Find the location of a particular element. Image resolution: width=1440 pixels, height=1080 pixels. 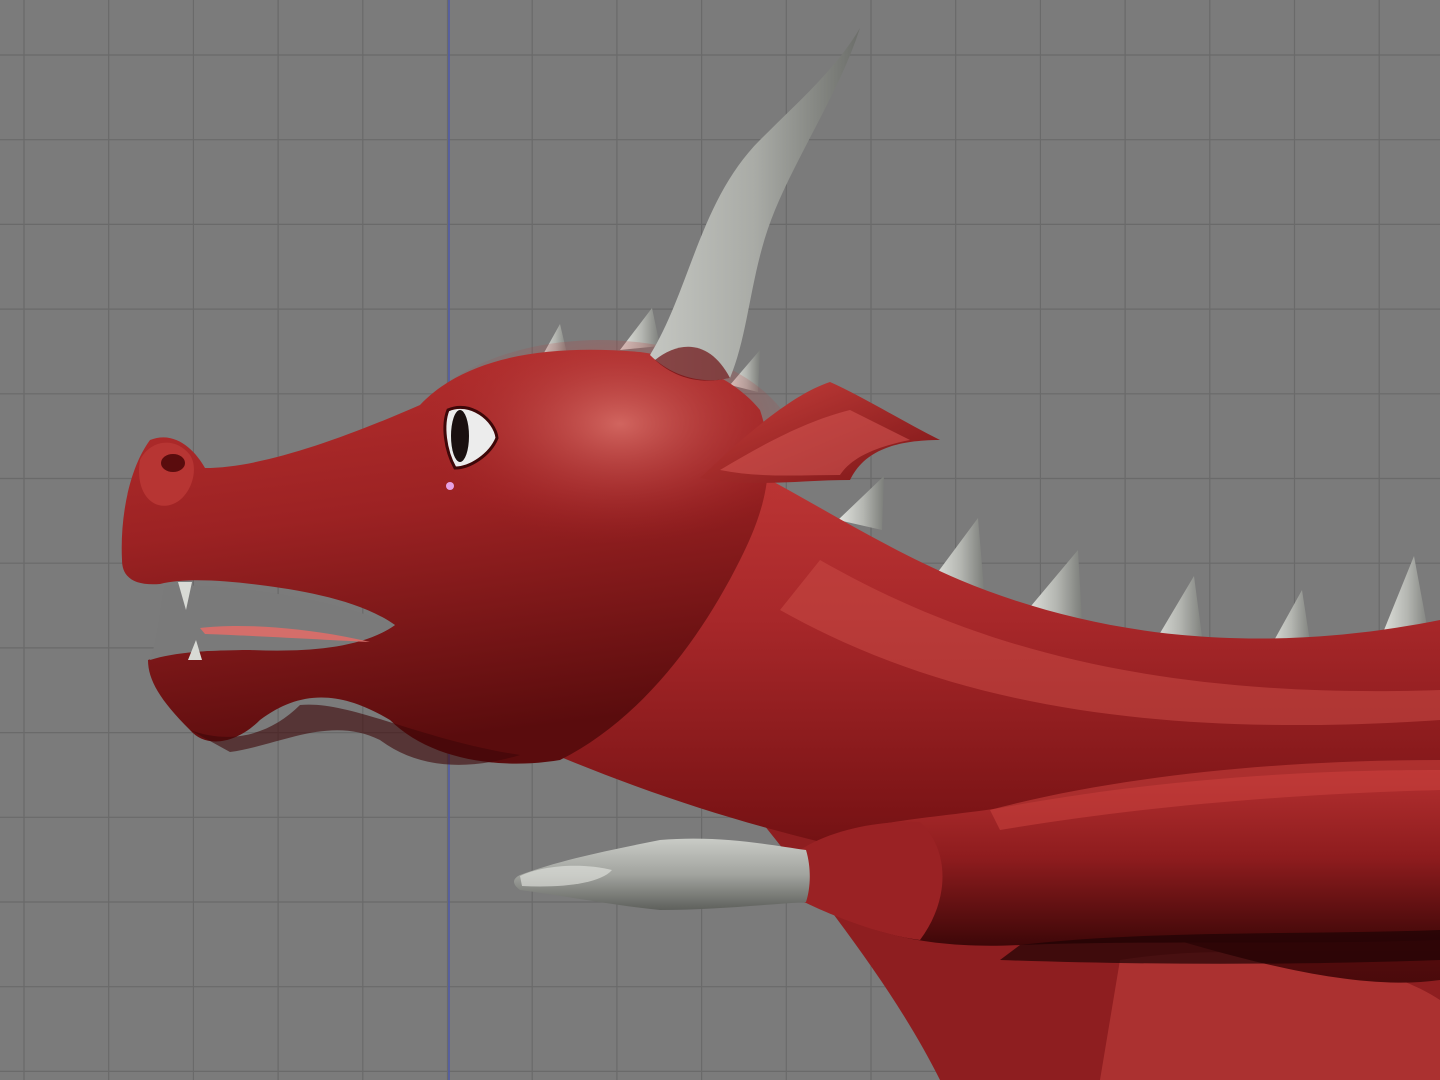

main-horn is located at coordinates (755, 204).